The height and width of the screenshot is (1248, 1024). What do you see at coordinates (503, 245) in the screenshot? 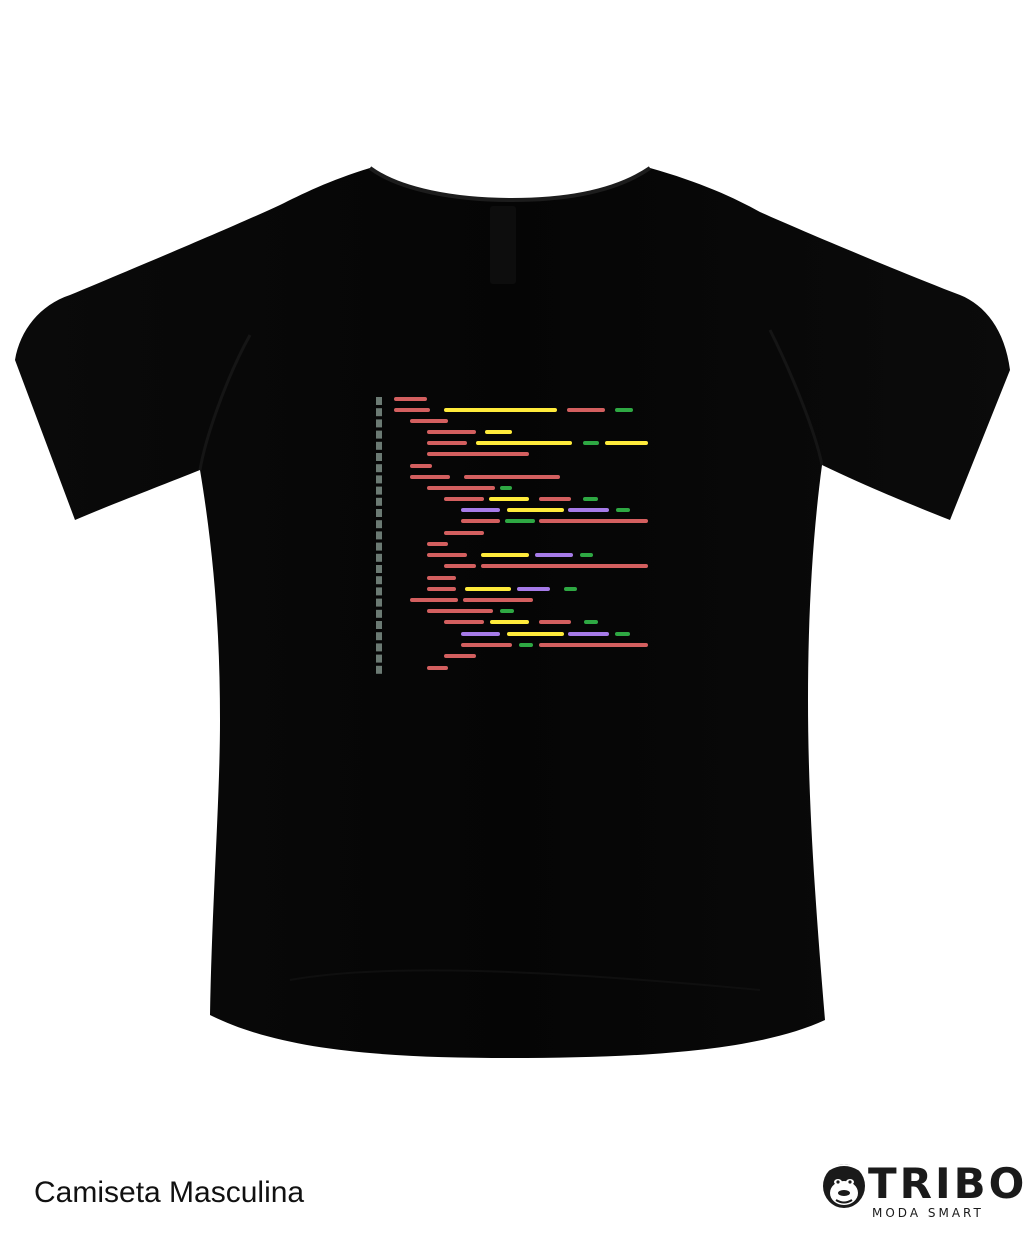
I see `neck-label` at bounding box center [503, 245].